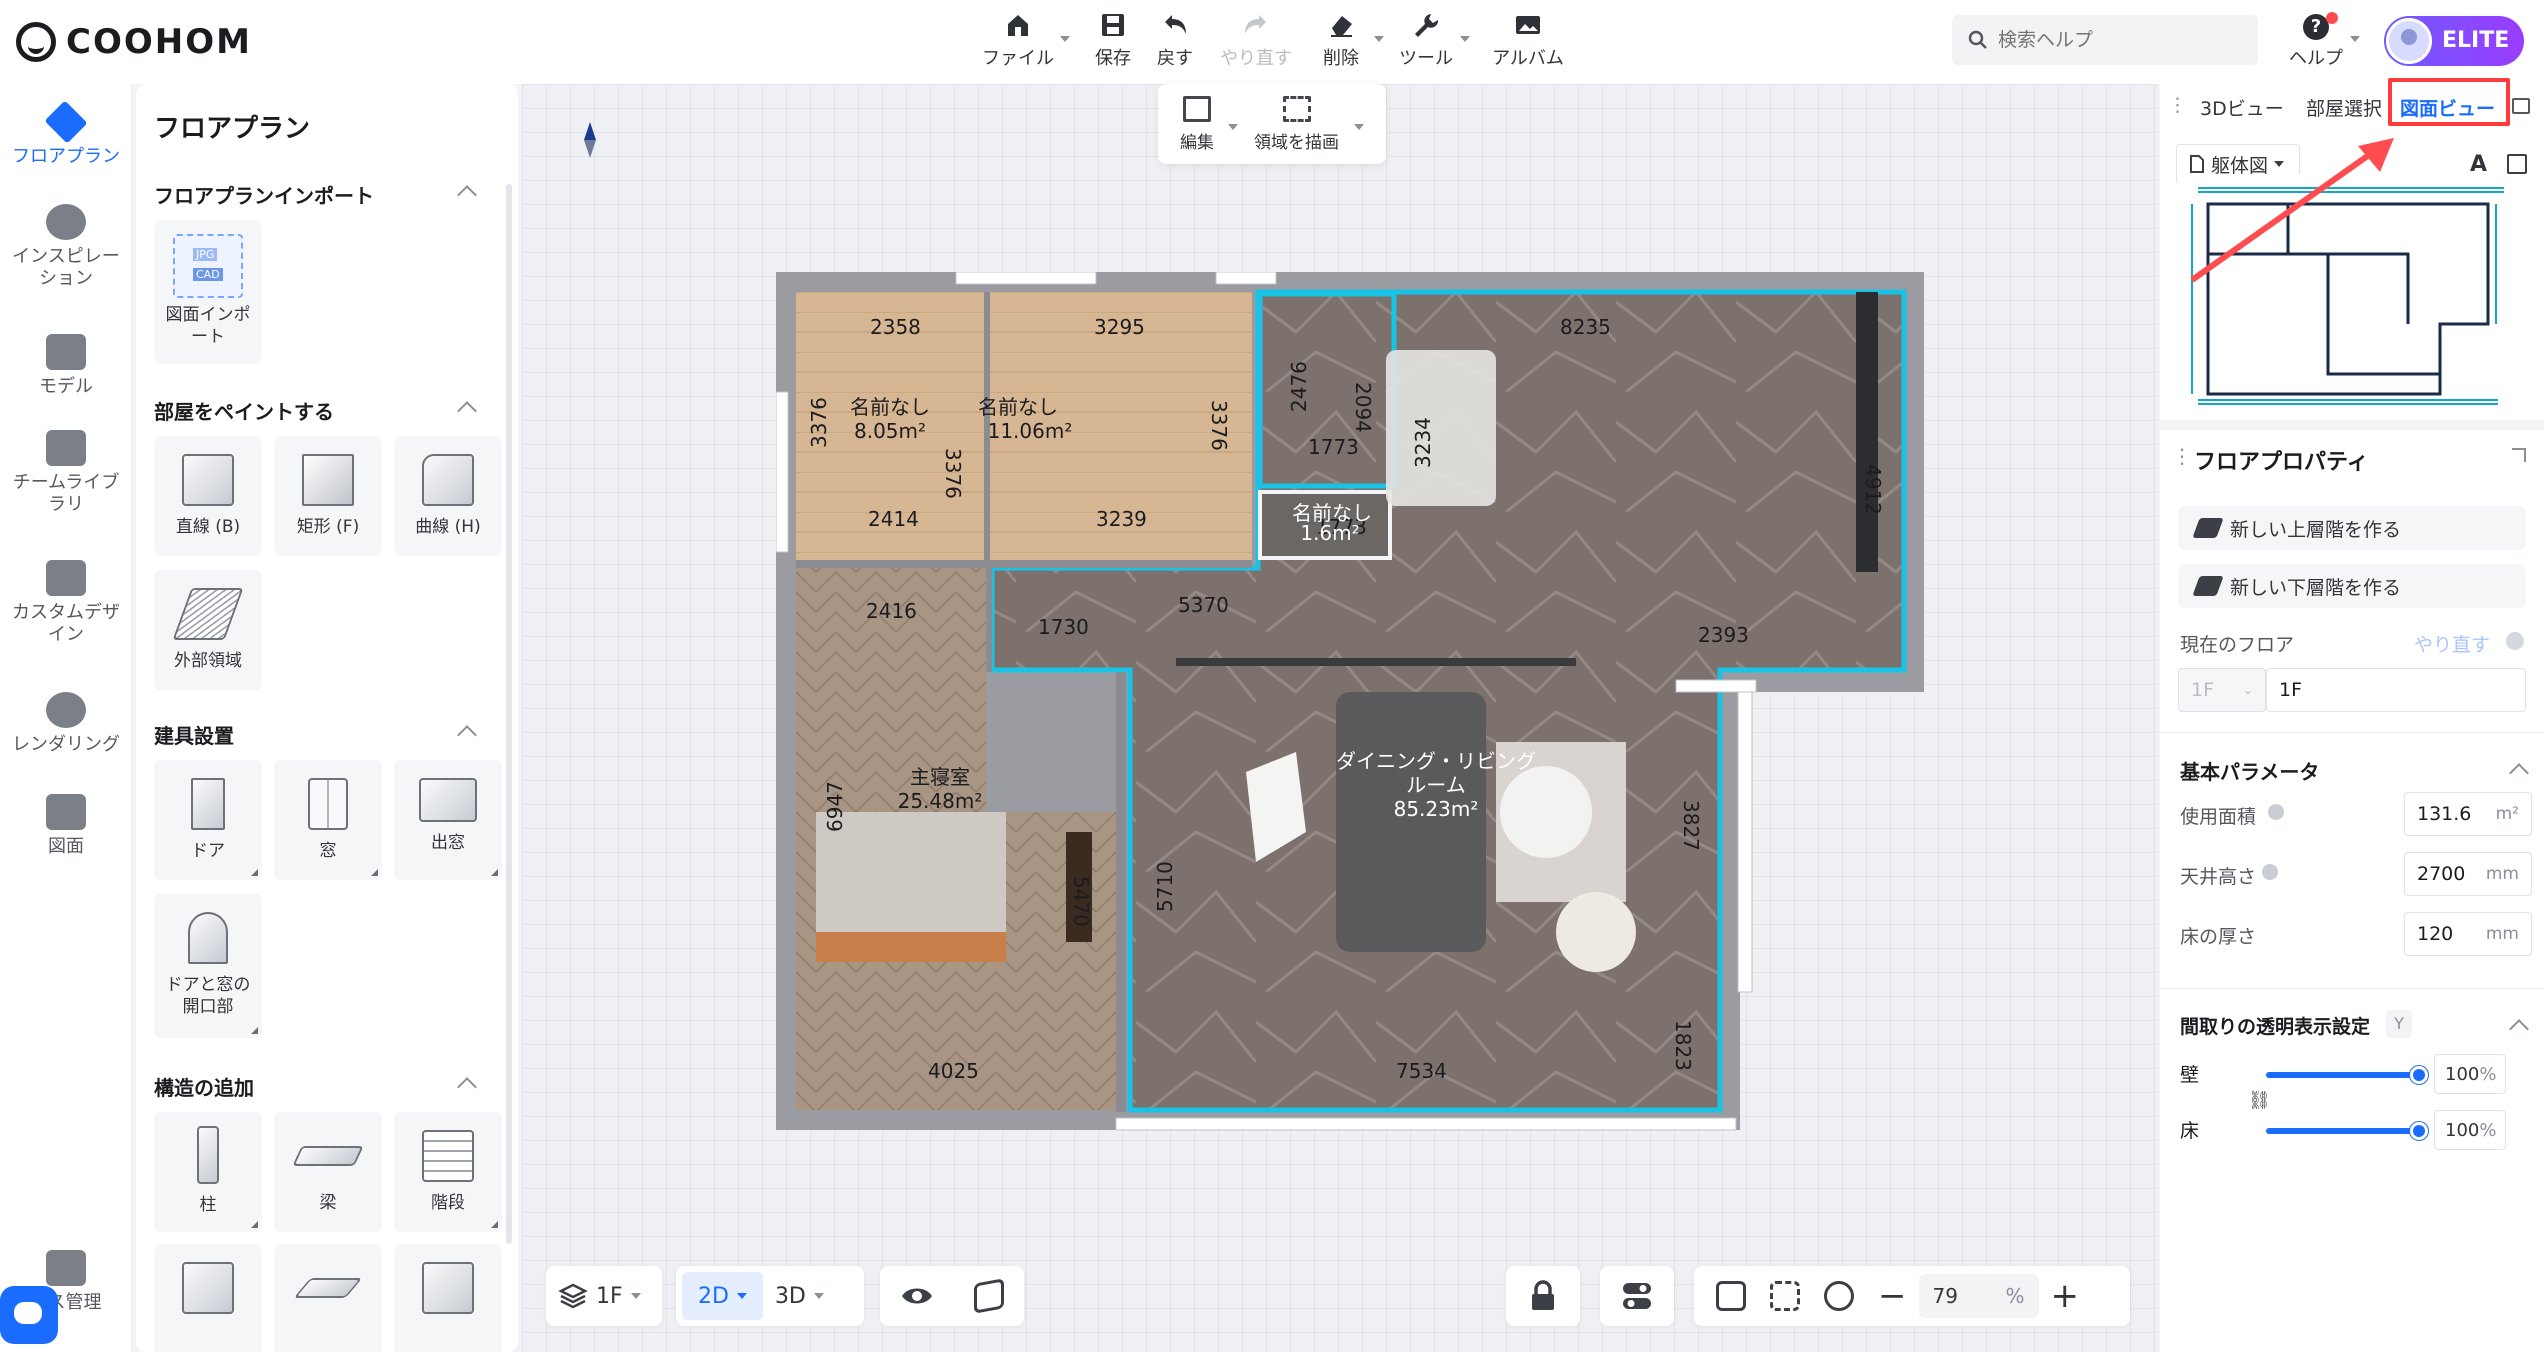 The width and height of the screenshot is (2544, 1352). What do you see at coordinates (2347, 1131) in the screenshot?
I see `floor-opacity-slider` at bounding box center [2347, 1131].